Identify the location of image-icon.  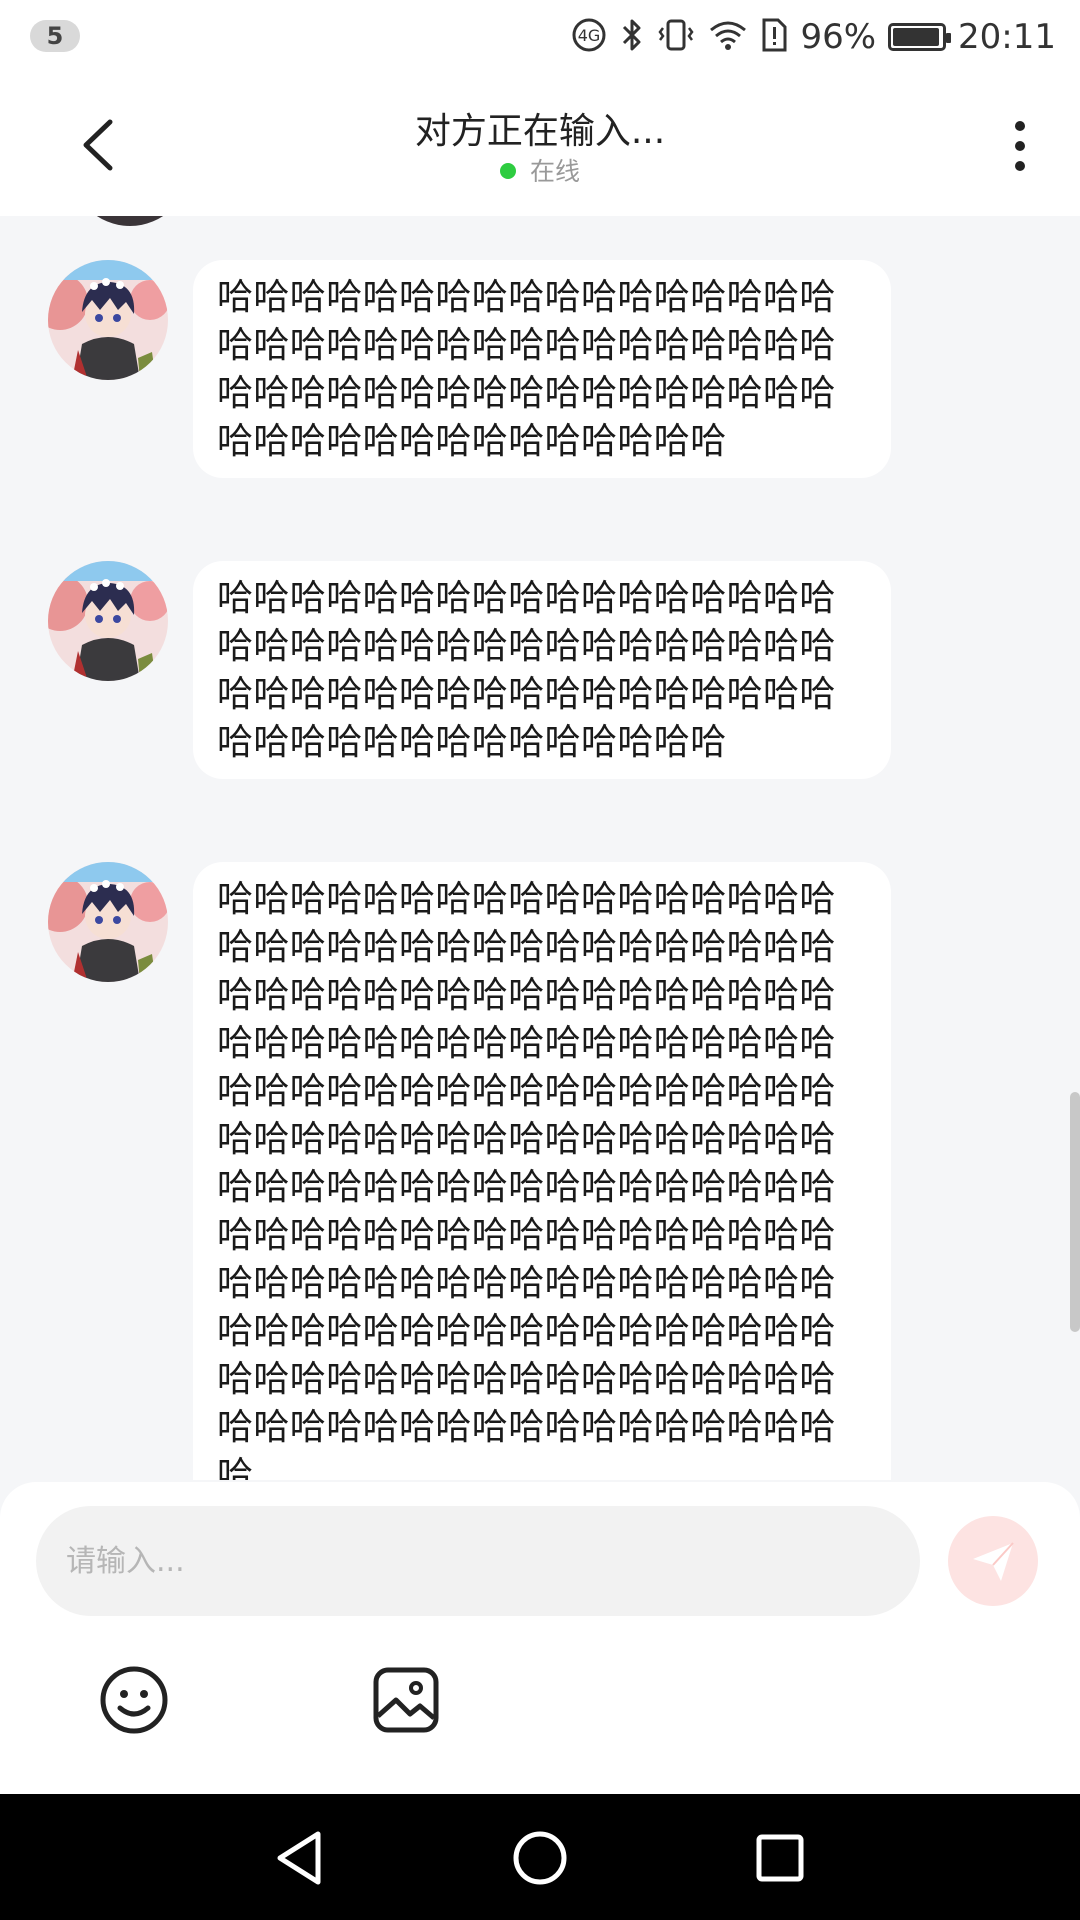
(406, 1700).